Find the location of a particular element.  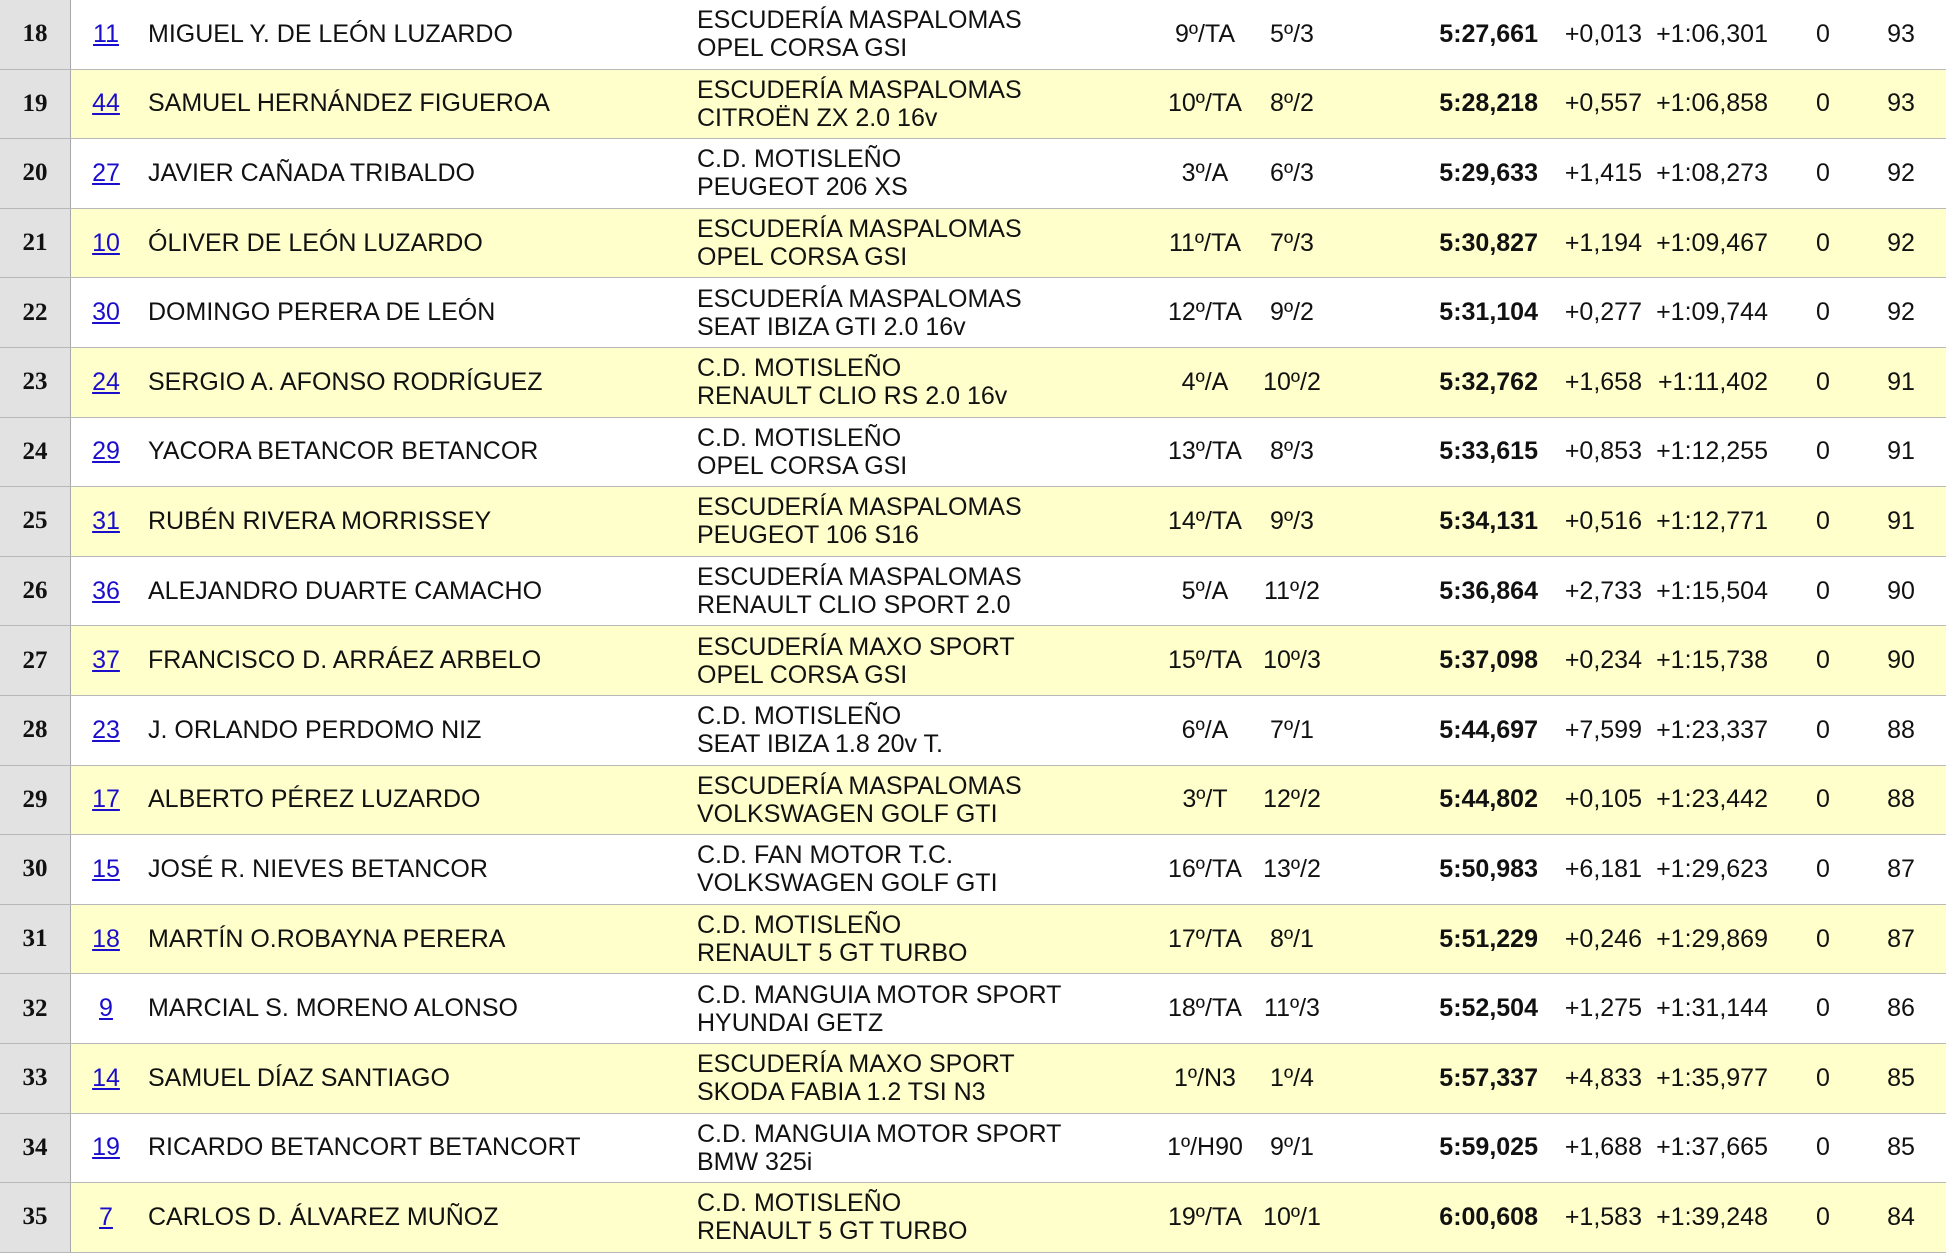

car-number-link: 11 is located at coordinates (106, 34).